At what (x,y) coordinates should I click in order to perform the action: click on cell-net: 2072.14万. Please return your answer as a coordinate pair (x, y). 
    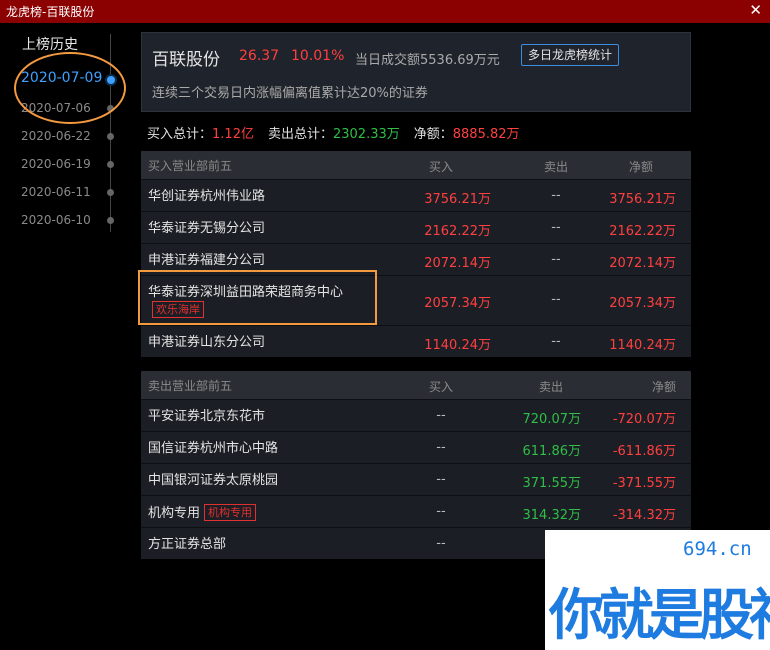
    Looking at the image, I should click on (642, 263).